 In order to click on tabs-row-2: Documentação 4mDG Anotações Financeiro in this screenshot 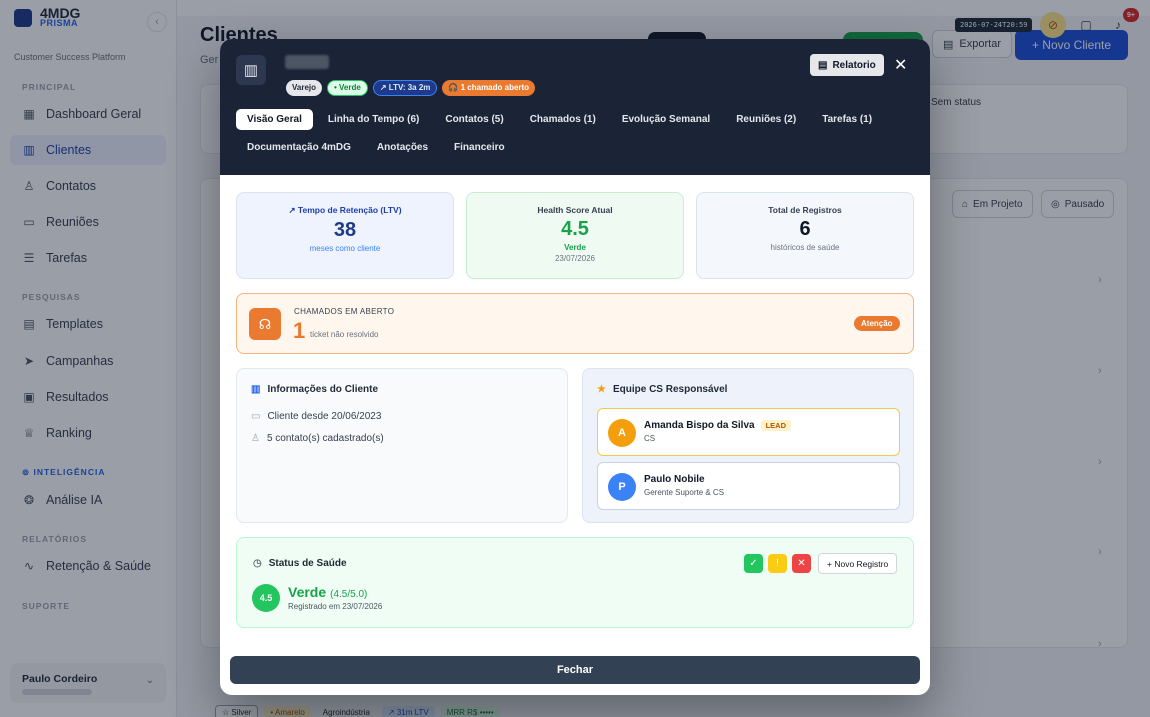, I will do `click(376, 147)`.